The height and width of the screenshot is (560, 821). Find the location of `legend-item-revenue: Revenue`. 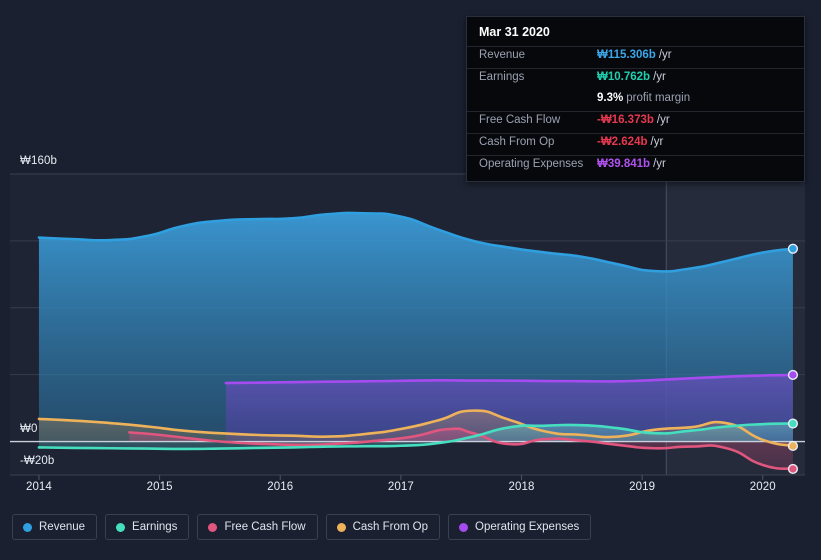

legend-item-revenue: Revenue is located at coordinates (55, 527).